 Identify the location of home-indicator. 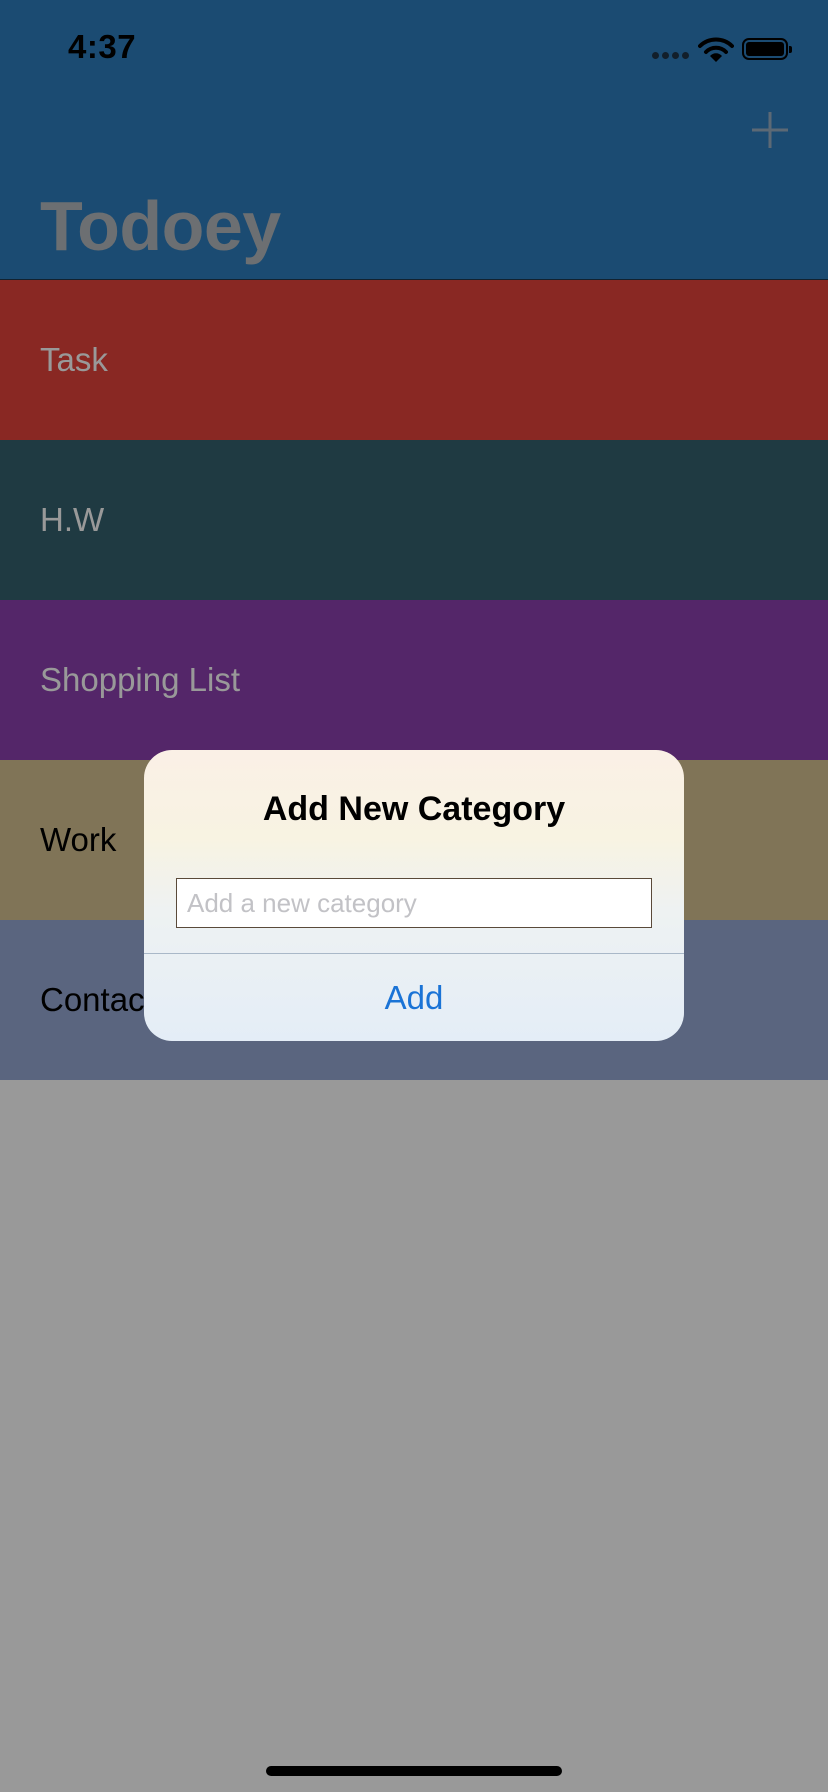
(414, 1771).